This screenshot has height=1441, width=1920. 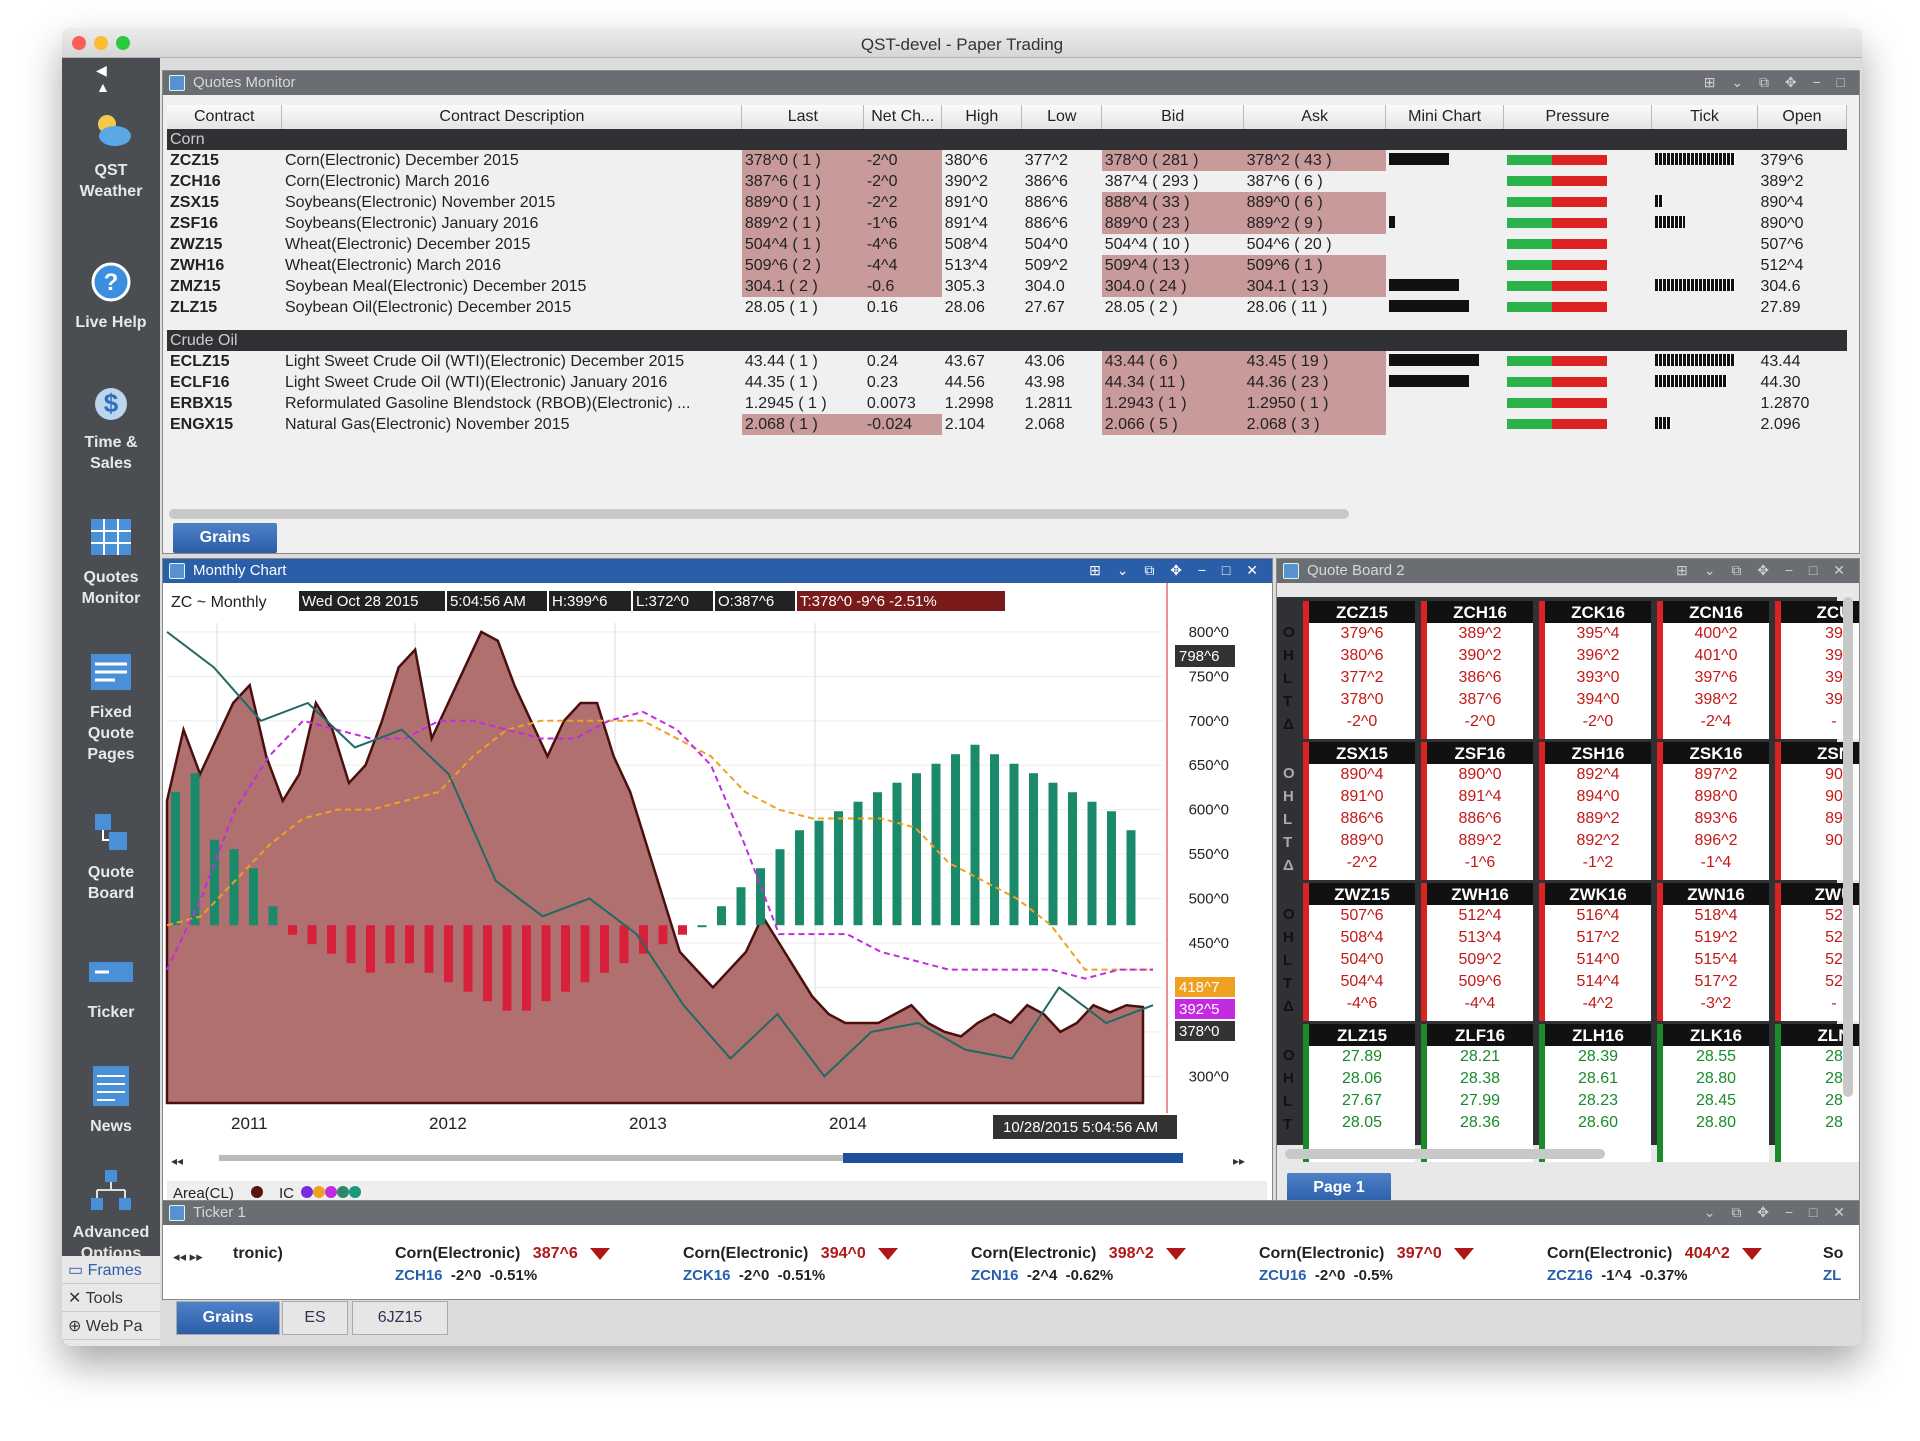 What do you see at coordinates (111, 1270) in the screenshot?
I see `frames-menu-item: ▭ Frames` at bounding box center [111, 1270].